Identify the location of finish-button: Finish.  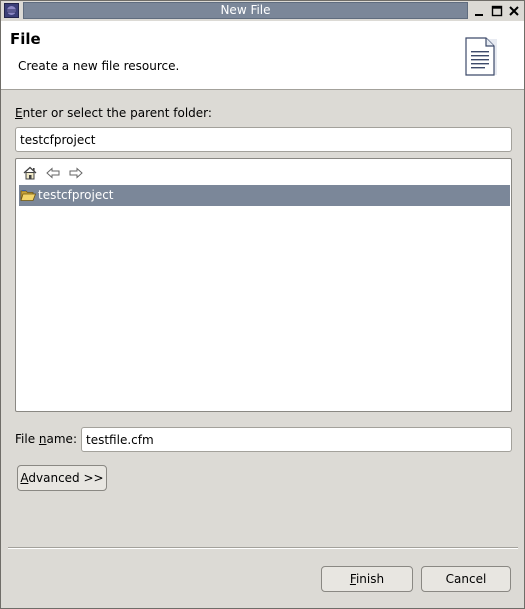
(367, 579).